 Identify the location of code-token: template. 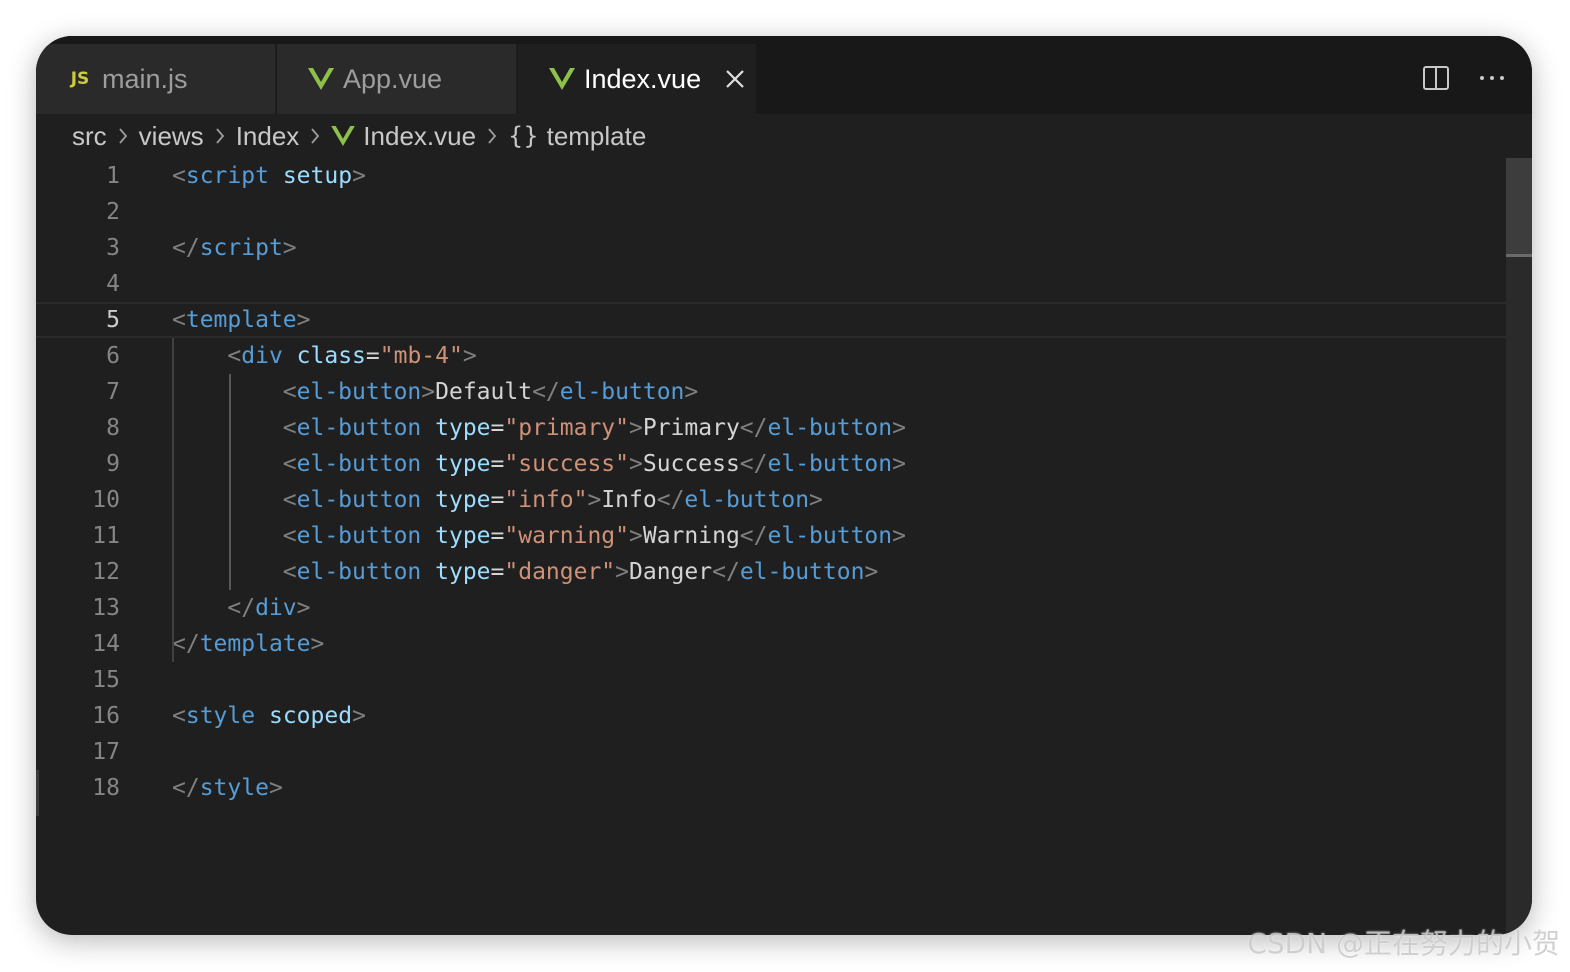
(255, 644).